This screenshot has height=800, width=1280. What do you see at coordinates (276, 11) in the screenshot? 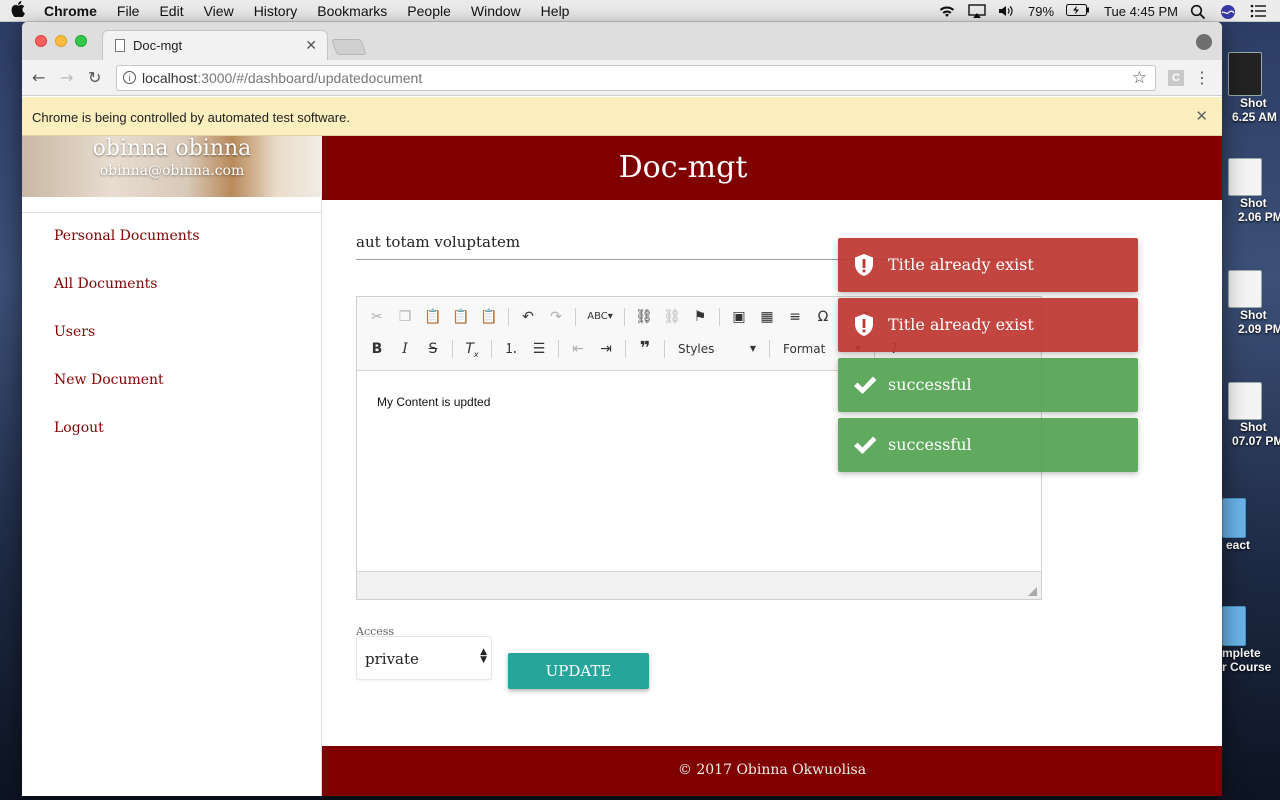
I see `menu-history: History` at bounding box center [276, 11].